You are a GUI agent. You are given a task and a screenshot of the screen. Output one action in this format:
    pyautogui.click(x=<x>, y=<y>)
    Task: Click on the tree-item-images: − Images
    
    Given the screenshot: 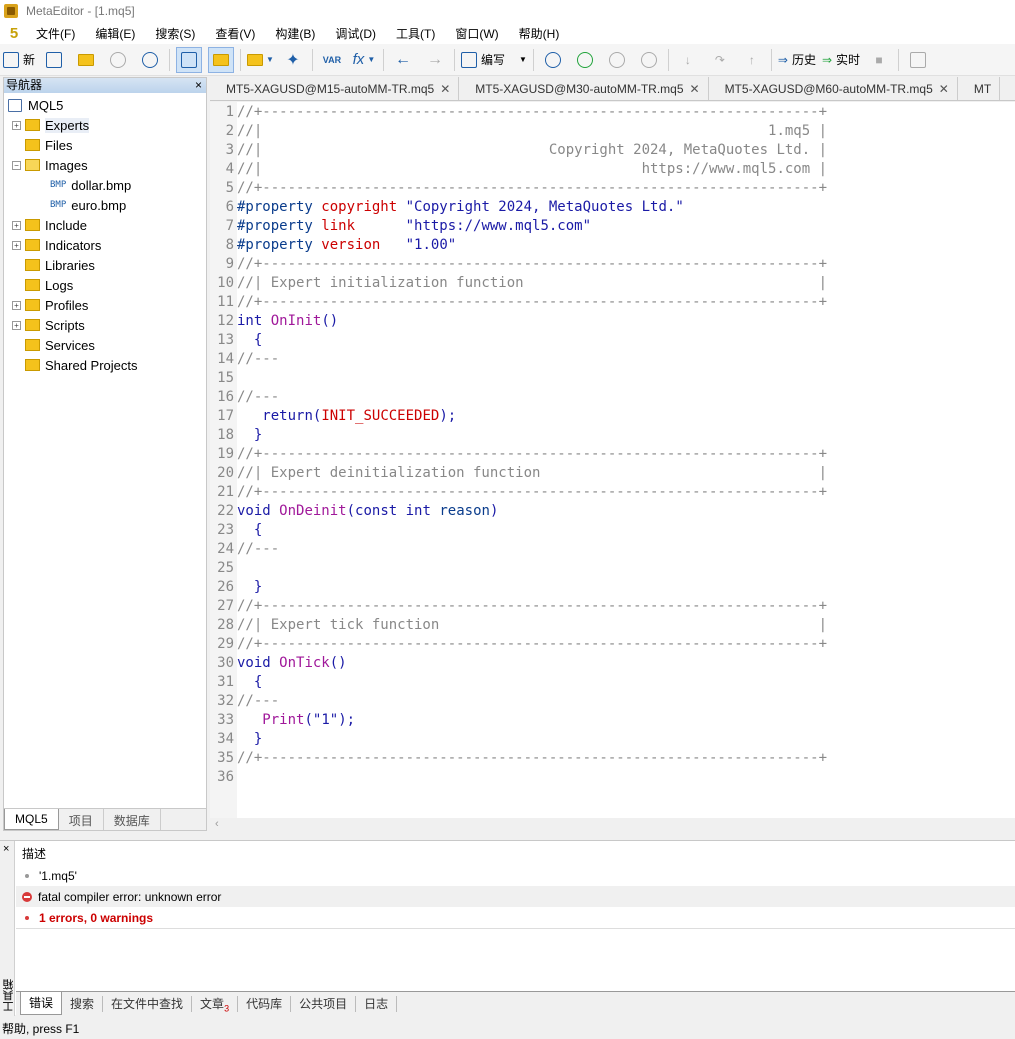 What is the action you would take?
    pyautogui.click(x=105, y=165)
    